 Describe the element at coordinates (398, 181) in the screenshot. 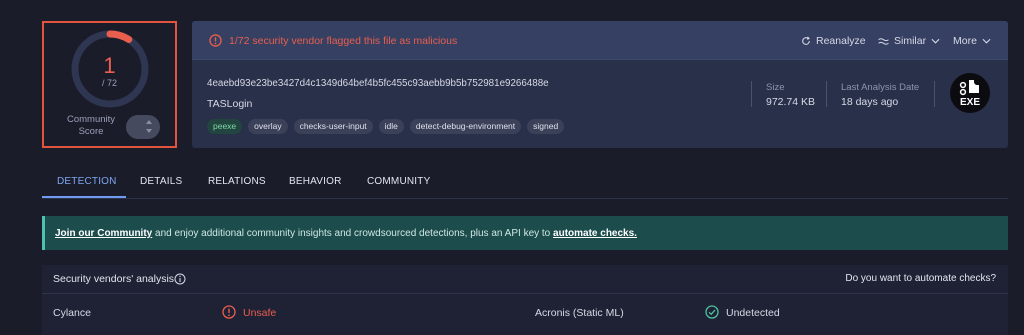

I see `tab-community: COMMUNITY` at that location.